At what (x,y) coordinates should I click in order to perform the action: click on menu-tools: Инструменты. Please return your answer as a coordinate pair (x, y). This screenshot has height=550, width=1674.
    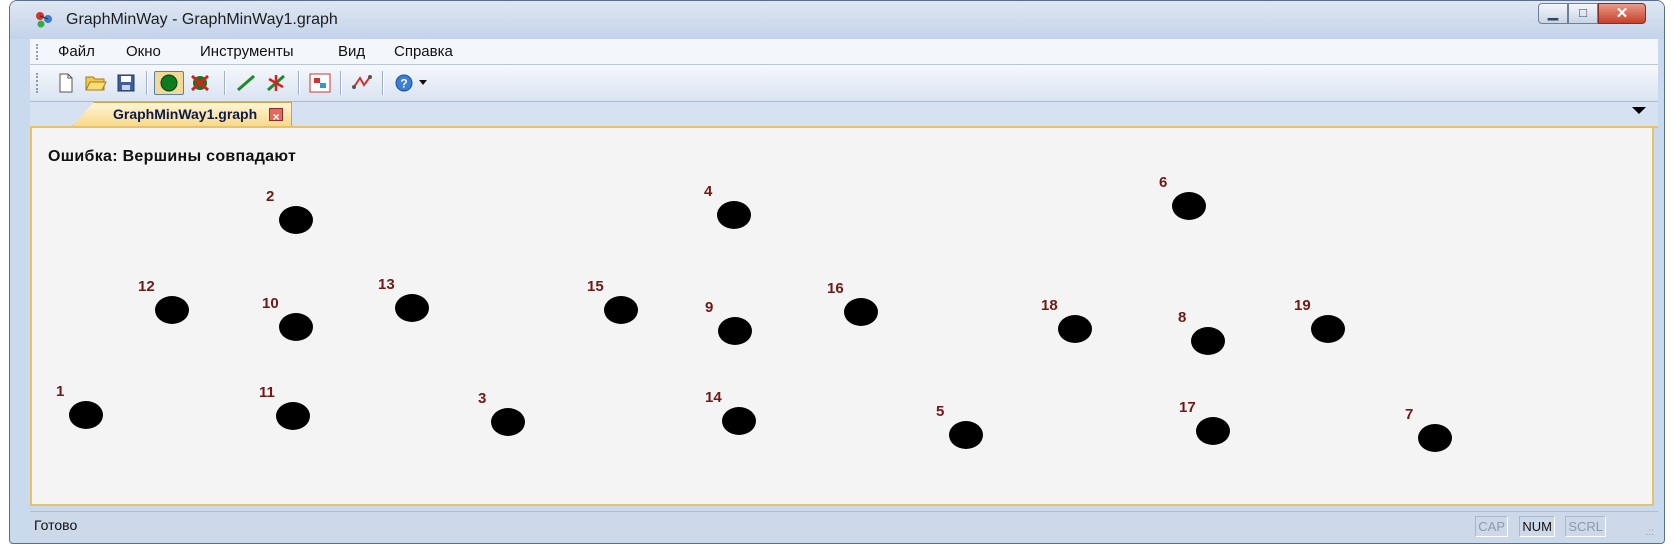
    Looking at the image, I should click on (247, 51).